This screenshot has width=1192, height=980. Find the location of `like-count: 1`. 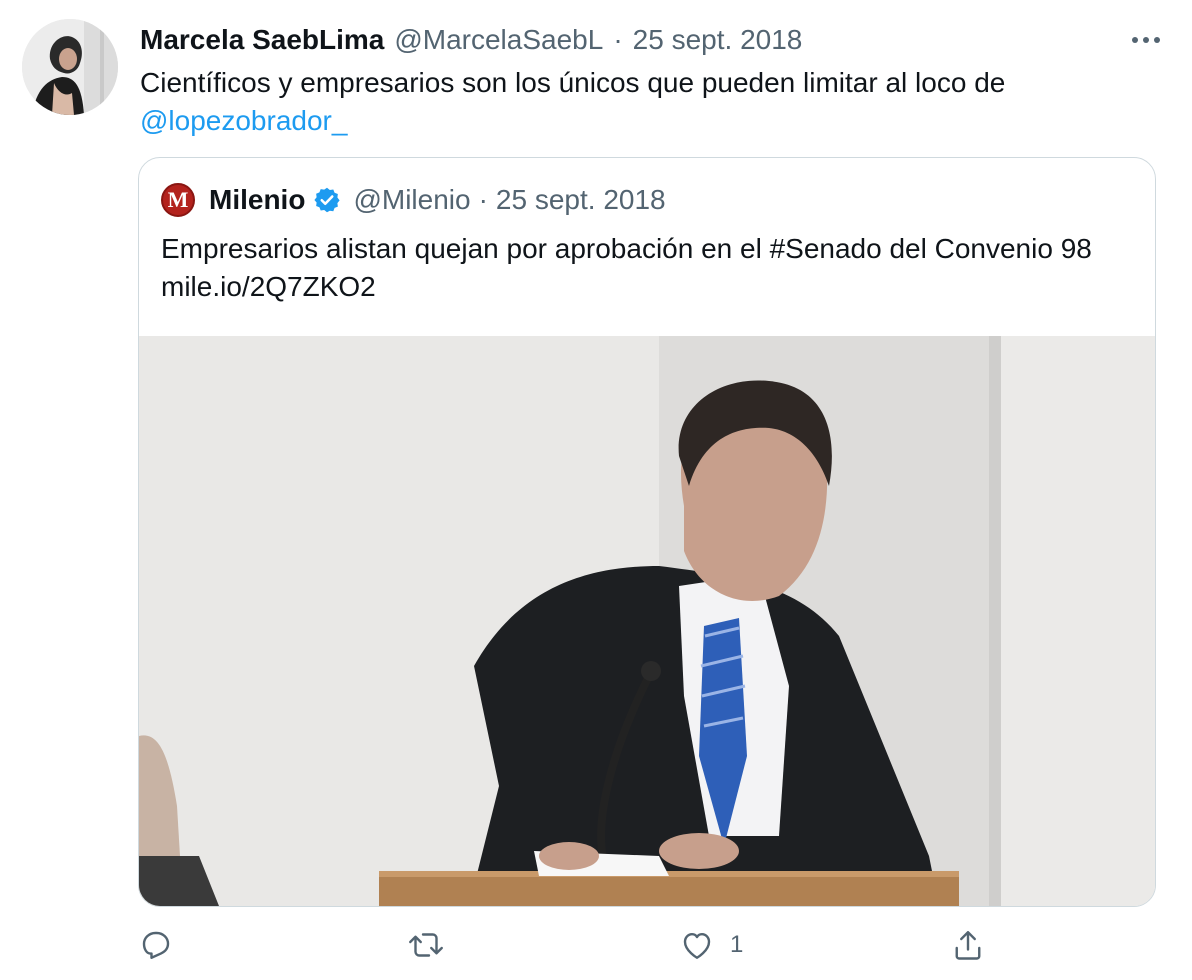

like-count: 1 is located at coordinates (737, 944).